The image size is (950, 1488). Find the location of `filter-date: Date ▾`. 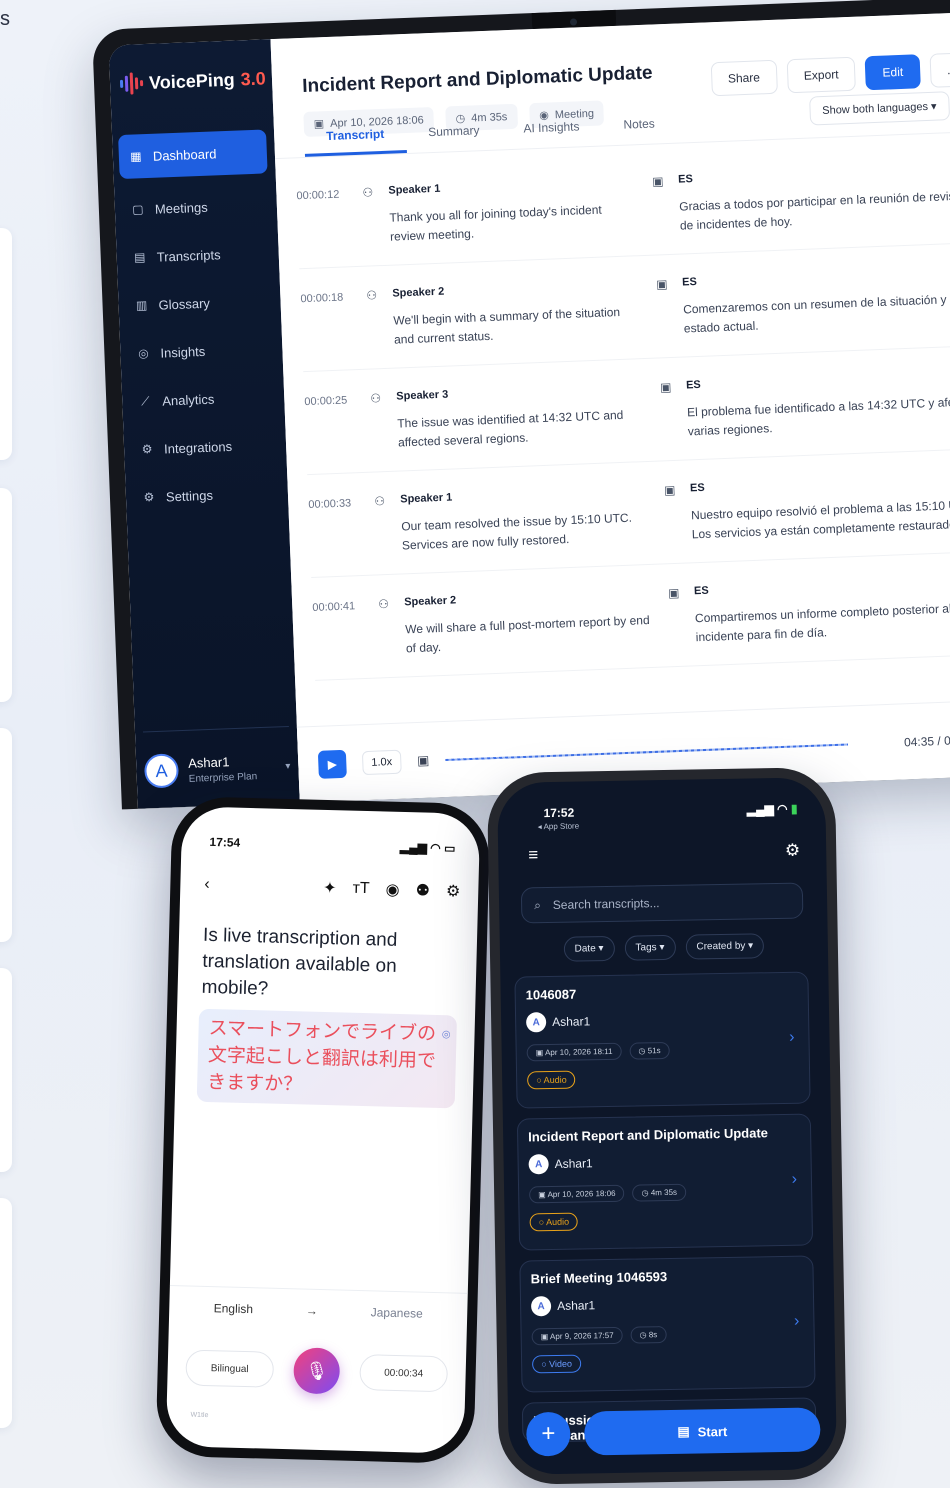

filter-date: Date ▾ is located at coordinates (589, 948).